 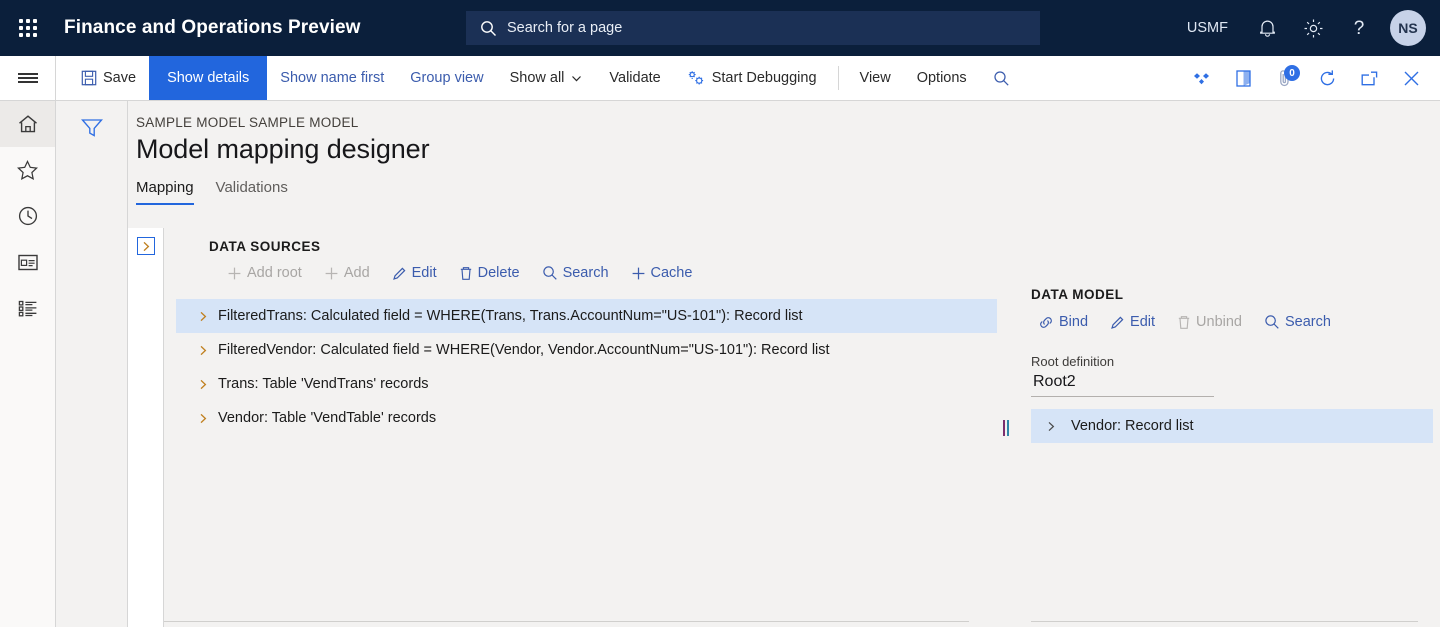 I want to click on sidebar-item-favorites, so click(x=27, y=170).